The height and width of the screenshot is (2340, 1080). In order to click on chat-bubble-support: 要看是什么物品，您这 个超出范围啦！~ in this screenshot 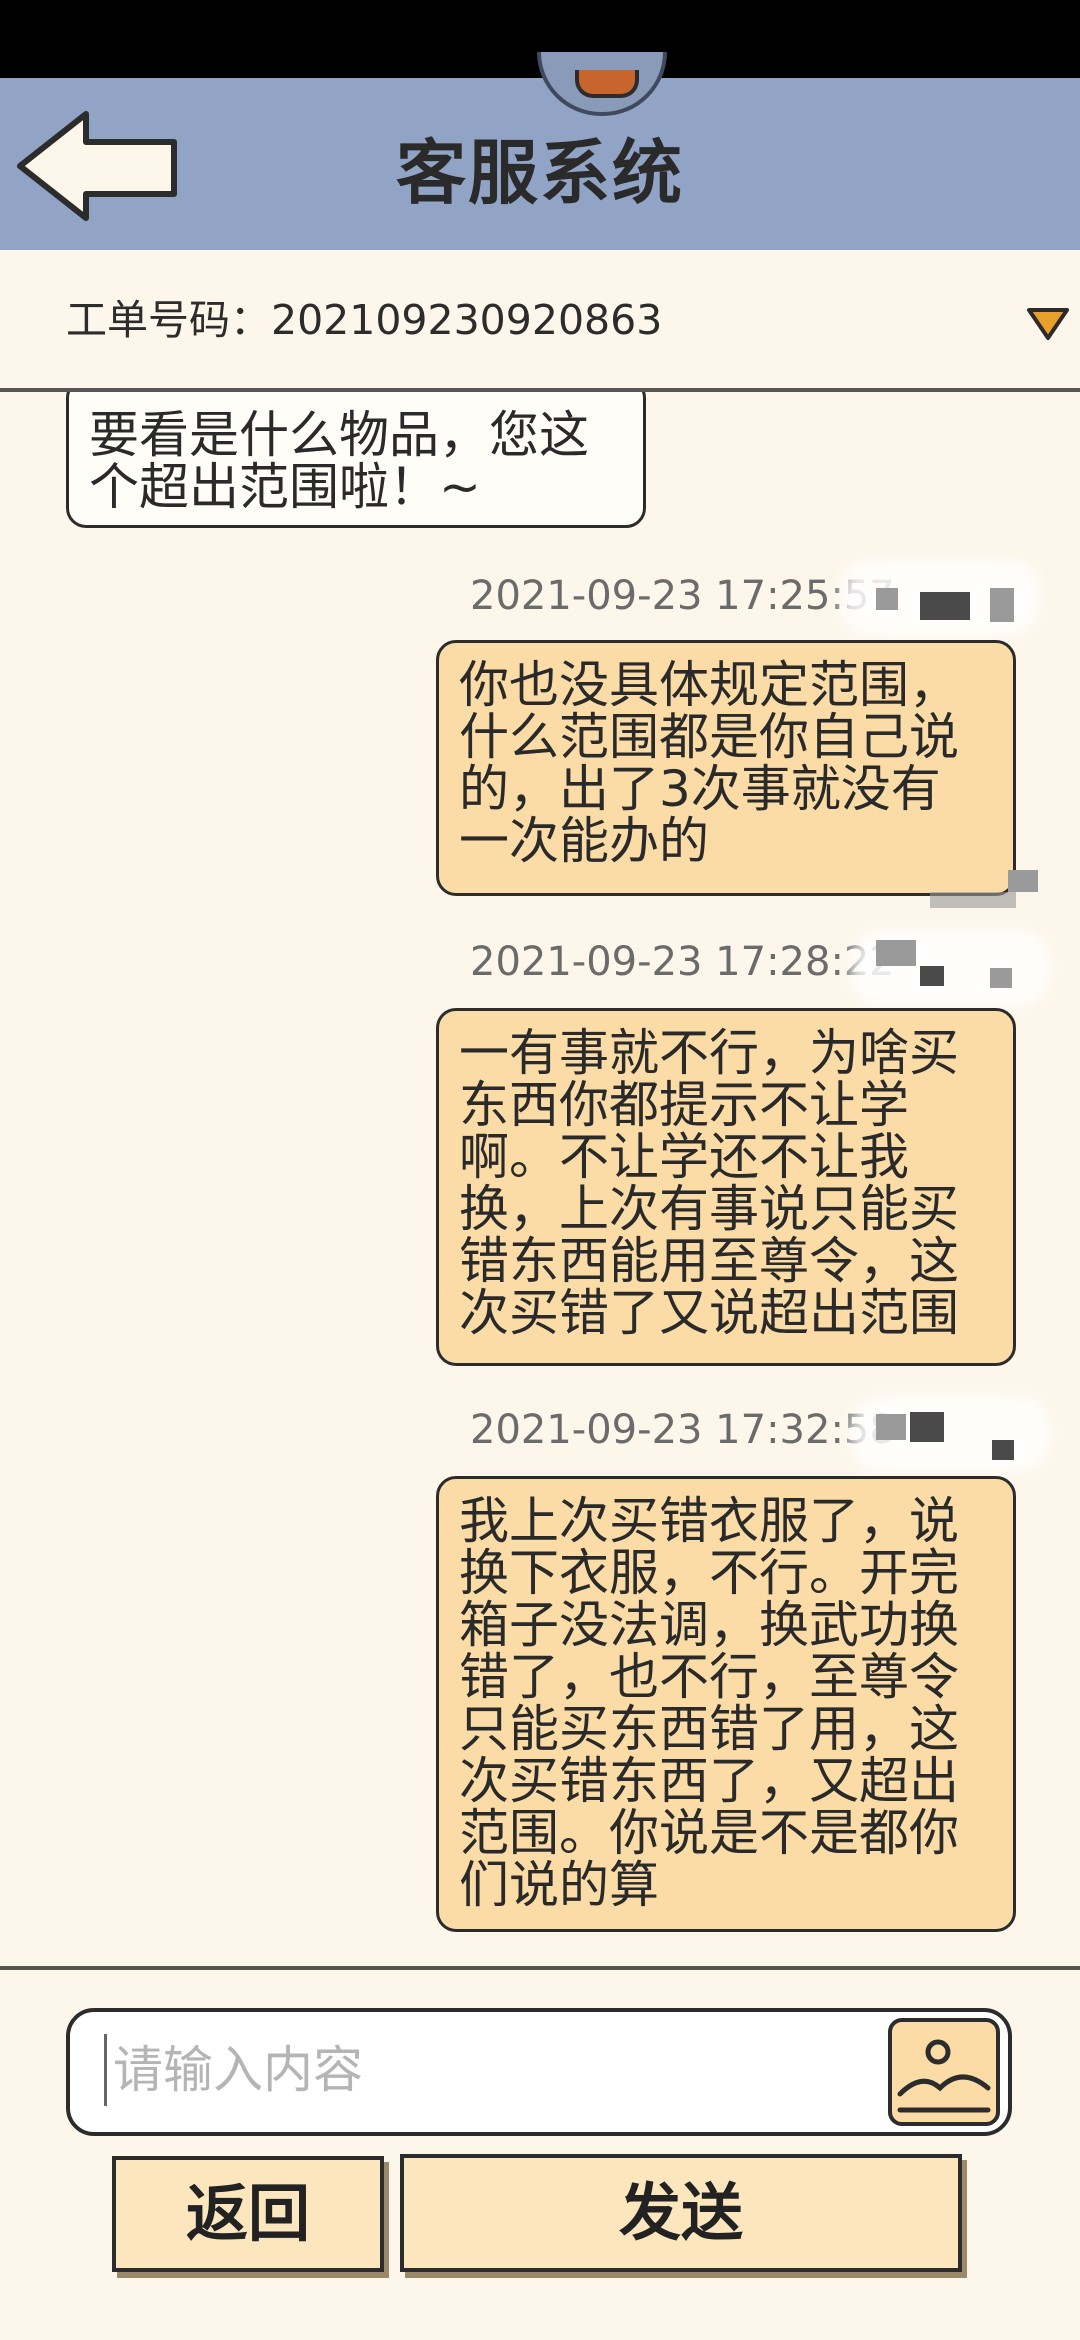, I will do `click(356, 460)`.